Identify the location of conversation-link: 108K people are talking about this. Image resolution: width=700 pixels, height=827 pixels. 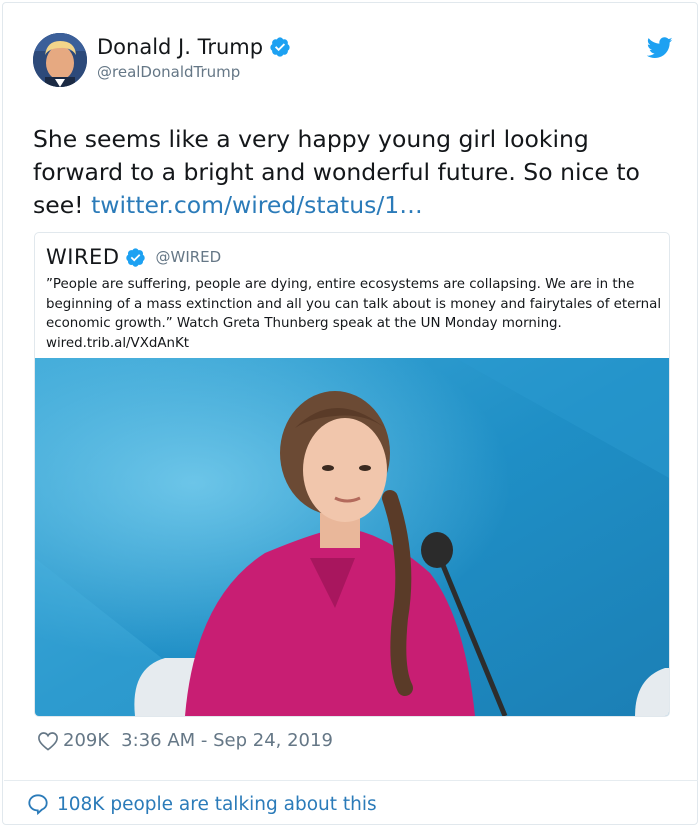
(202, 804).